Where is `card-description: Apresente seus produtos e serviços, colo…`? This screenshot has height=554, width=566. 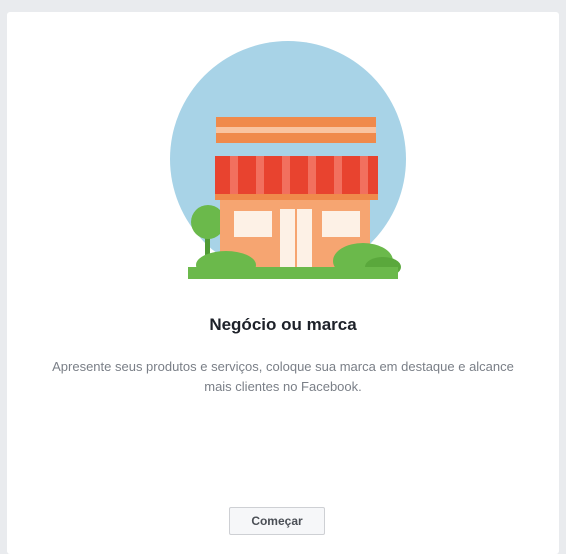
card-description: Apresente seus produtos e serviços, colo… is located at coordinates (283, 376).